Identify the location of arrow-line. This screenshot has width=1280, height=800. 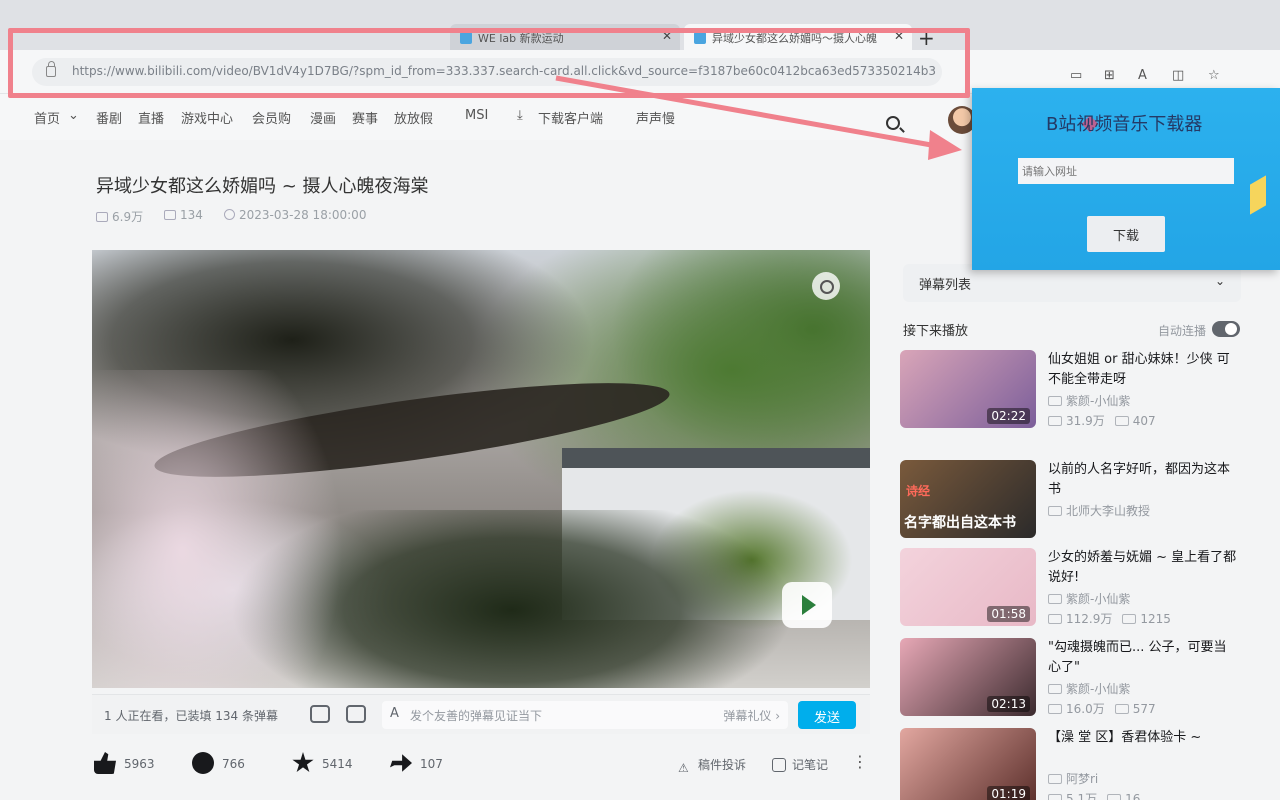
(752, 113).